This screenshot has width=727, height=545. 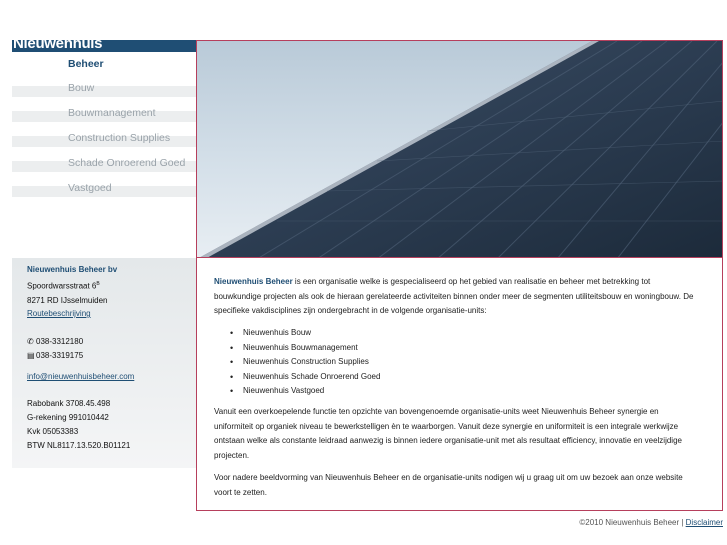 What do you see at coordinates (297, 333) in the screenshot?
I see `list-item: Nieuwenhuis Bouw` at bounding box center [297, 333].